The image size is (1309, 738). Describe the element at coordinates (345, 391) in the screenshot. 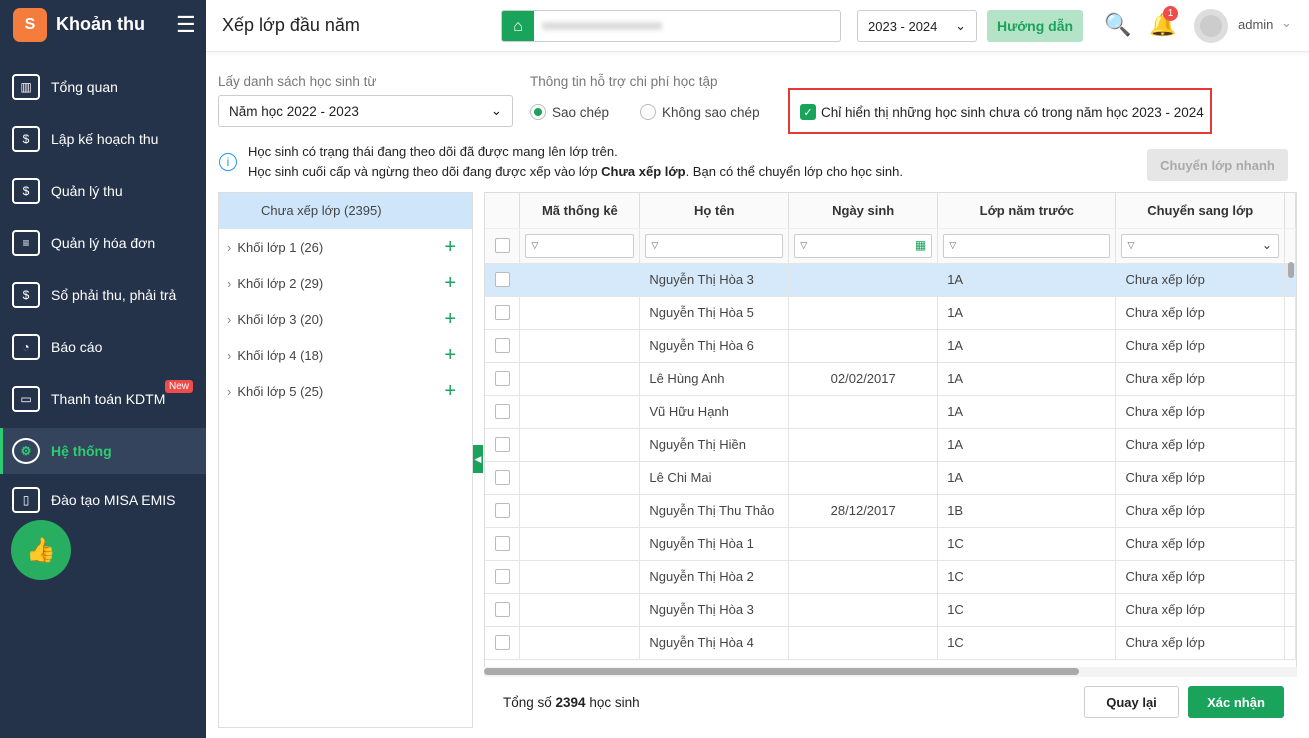

I see `tree-item: › Khối lớp 5 (25) +` at that location.